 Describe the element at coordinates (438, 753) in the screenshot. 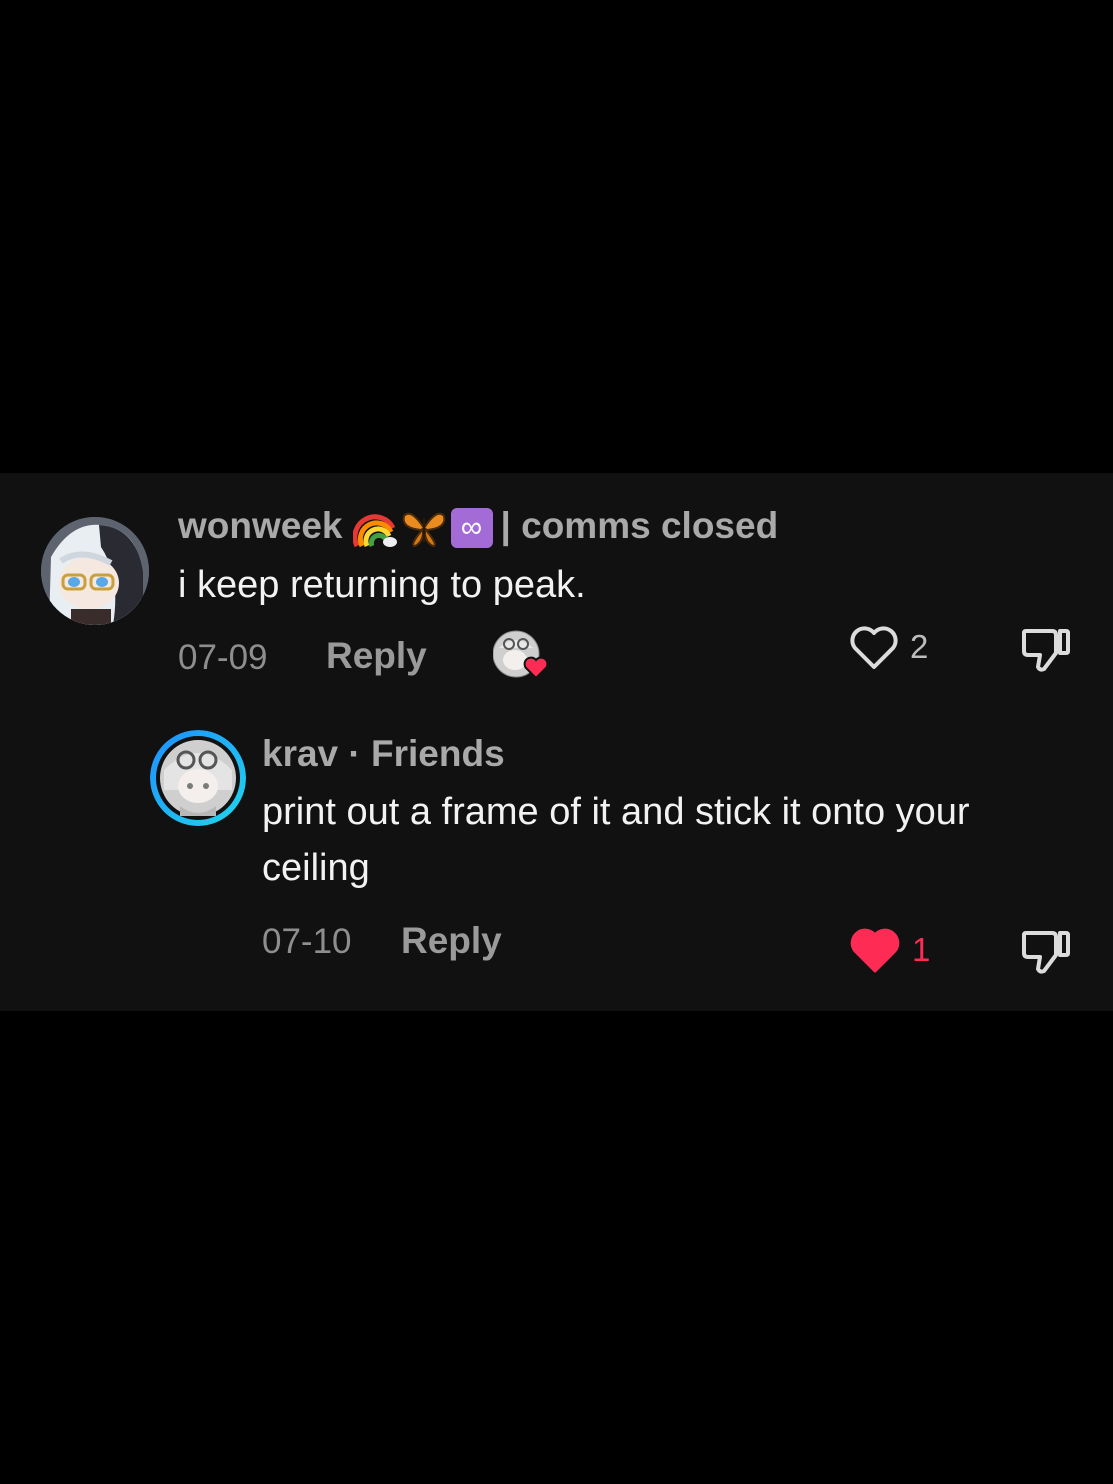

I see `comment-2-relation: Friends` at that location.